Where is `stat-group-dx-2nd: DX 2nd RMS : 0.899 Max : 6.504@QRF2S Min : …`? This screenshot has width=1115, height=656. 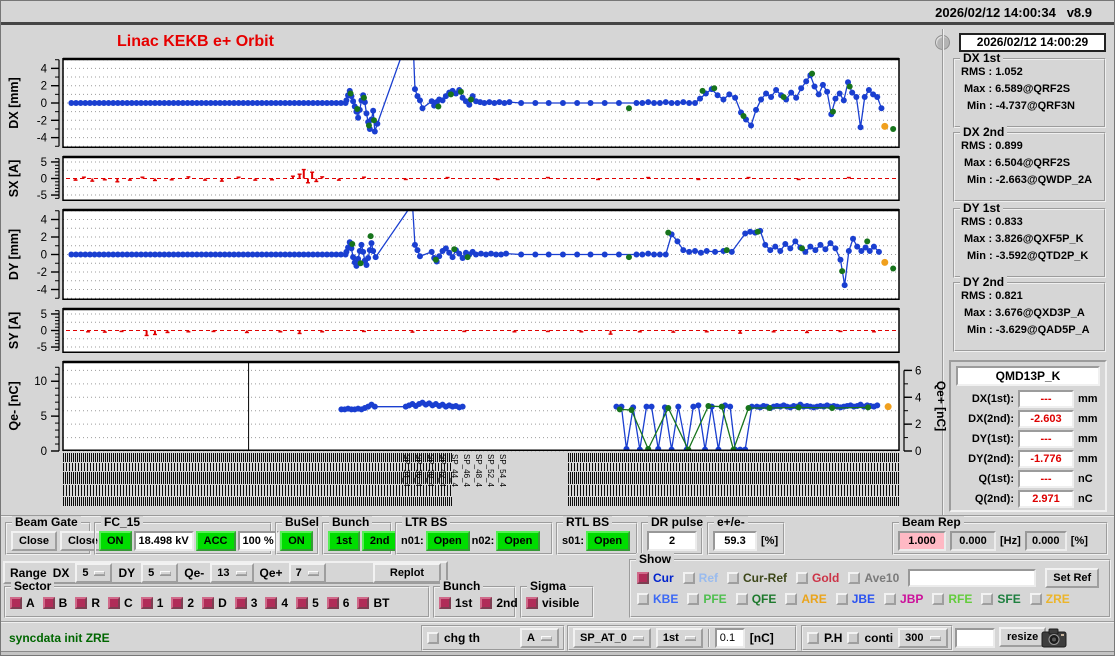
stat-group-dx-2nd: DX 2nd RMS : 0.899 Max : 6.504@QRF2S Min : … is located at coordinates (1029, 164).